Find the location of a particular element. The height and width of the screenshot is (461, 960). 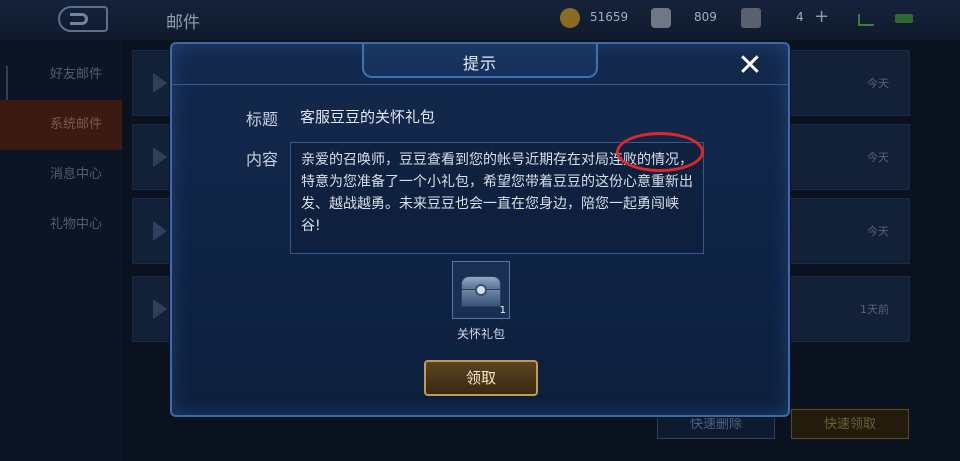

dialog-header: 提示 ✕ is located at coordinates (480, 64).